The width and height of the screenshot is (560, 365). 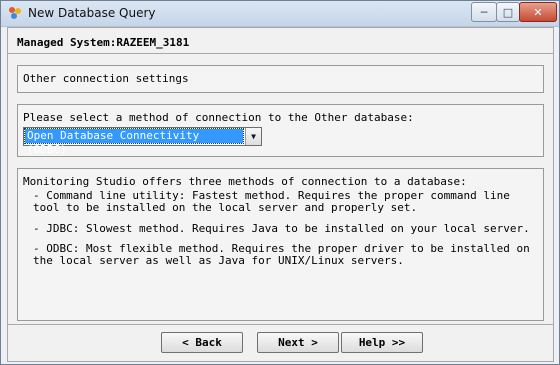 I want to click on minimize-button: ─, so click(x=484, y=12).